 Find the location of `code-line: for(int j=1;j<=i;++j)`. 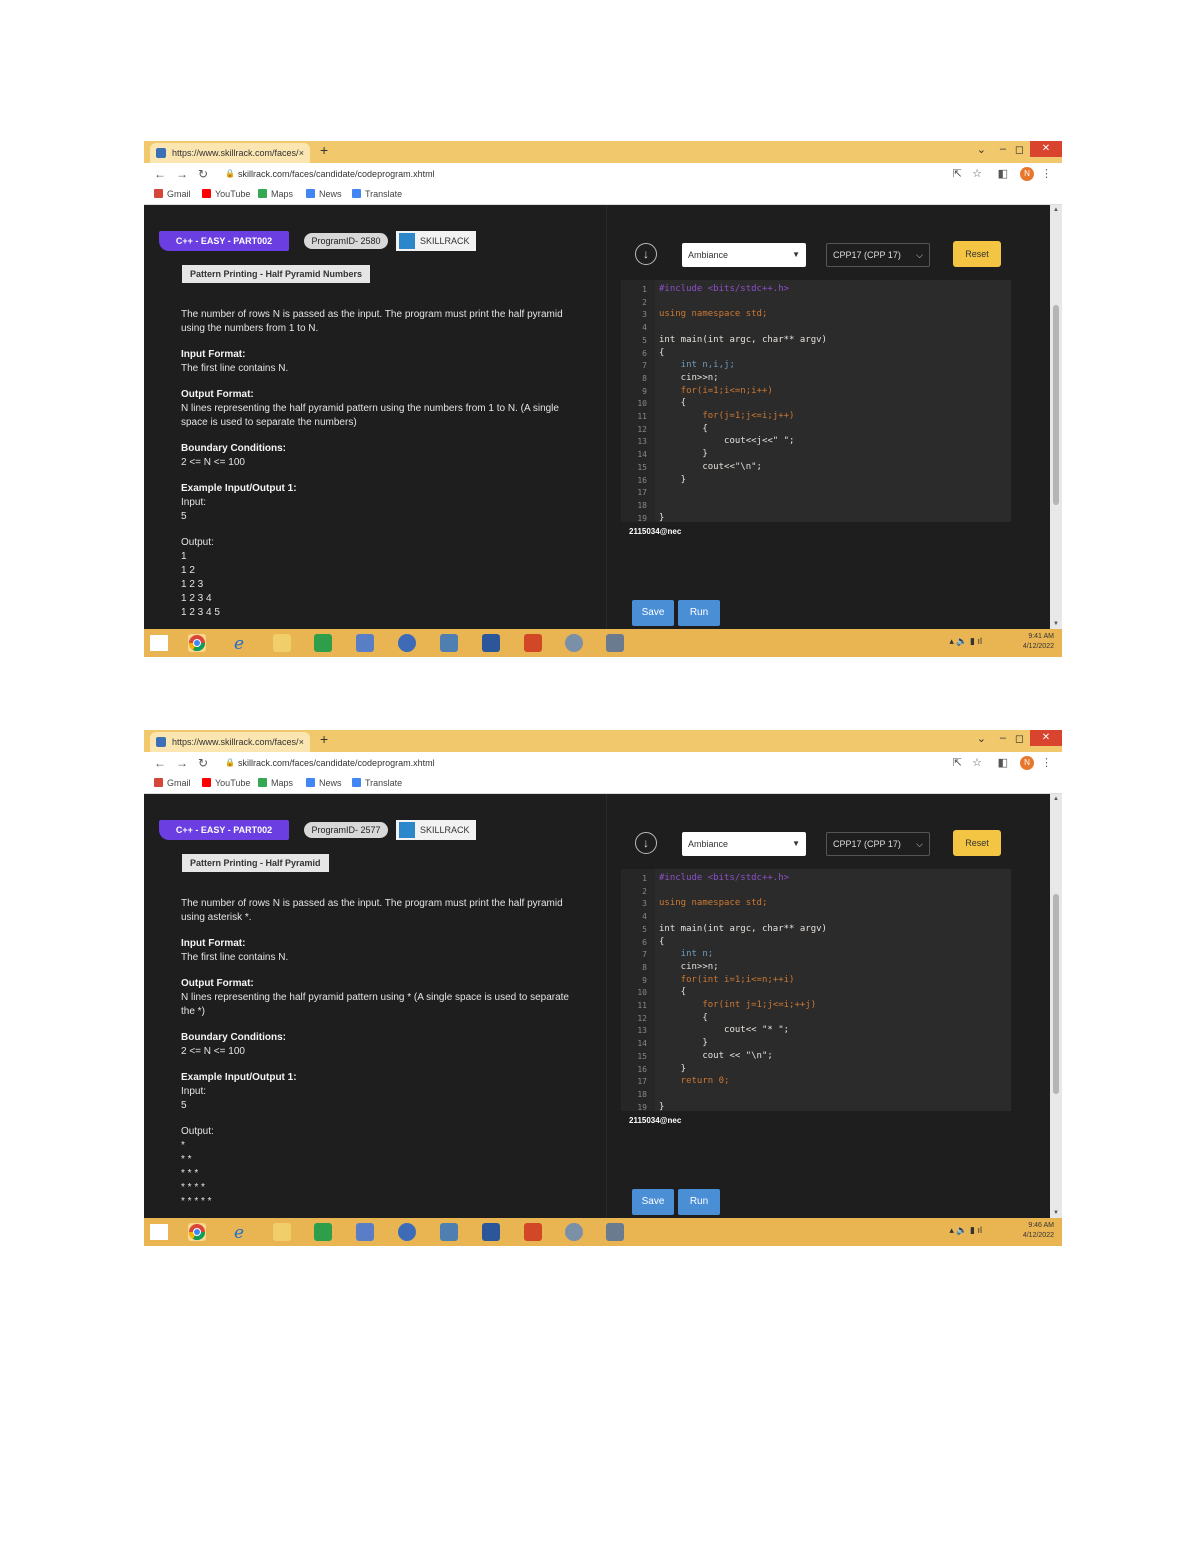

code-line: for(int j=1;j<=i;++j) is located at coordinates (738, 1005).